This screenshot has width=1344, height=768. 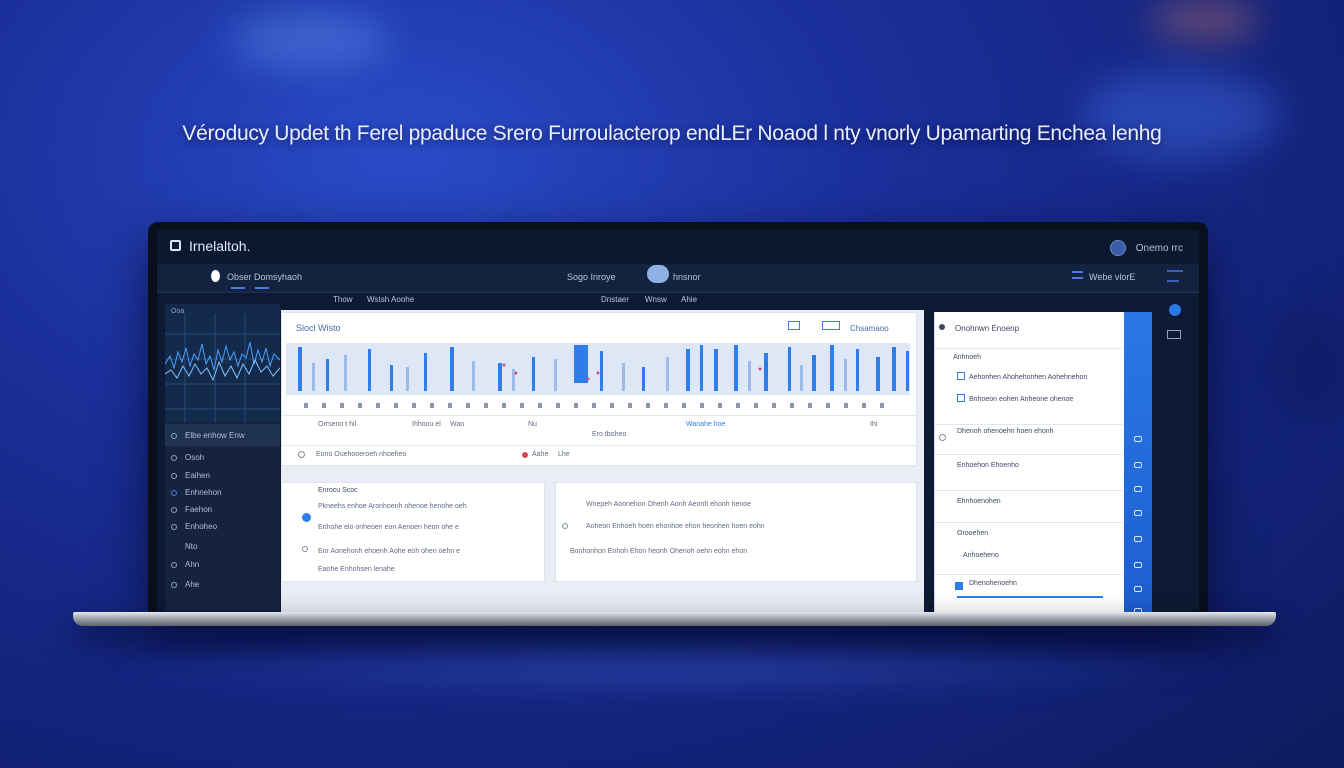 I want to click on status-dot-icon, so click(x=525, y=455).